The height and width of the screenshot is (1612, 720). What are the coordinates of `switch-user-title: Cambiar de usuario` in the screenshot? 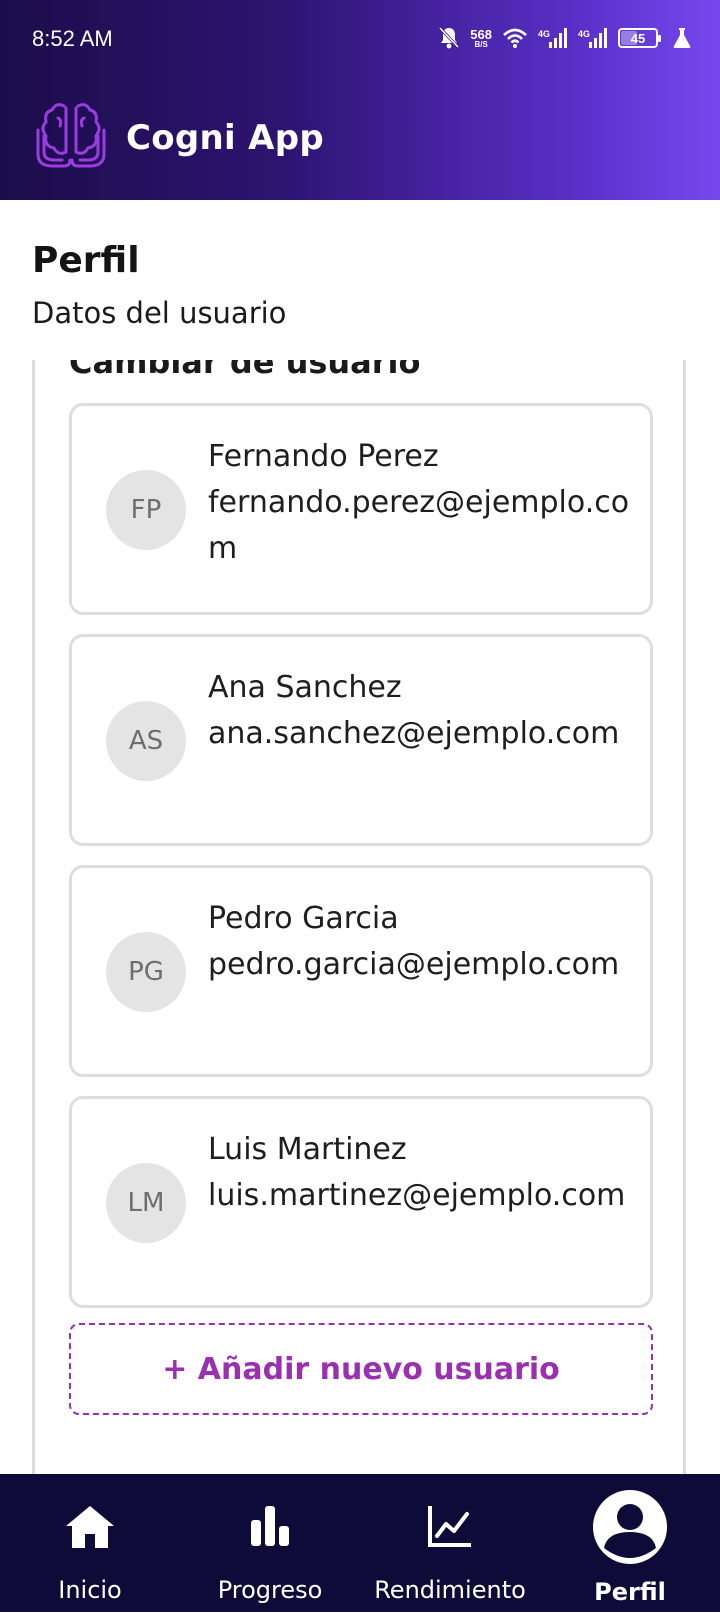 It's located at (245, 370).